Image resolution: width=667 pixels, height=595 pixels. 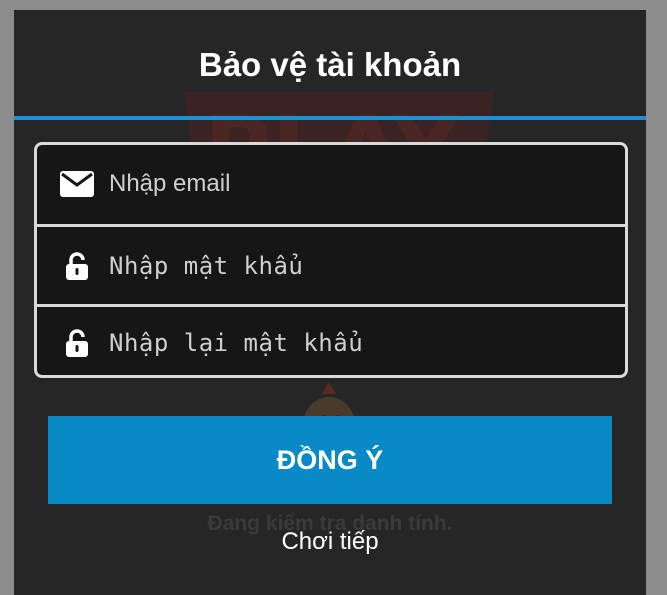 What do you see at coordinates (367, 183) in the screenshot?
I see `email-input` at bounding box center [367, 183].